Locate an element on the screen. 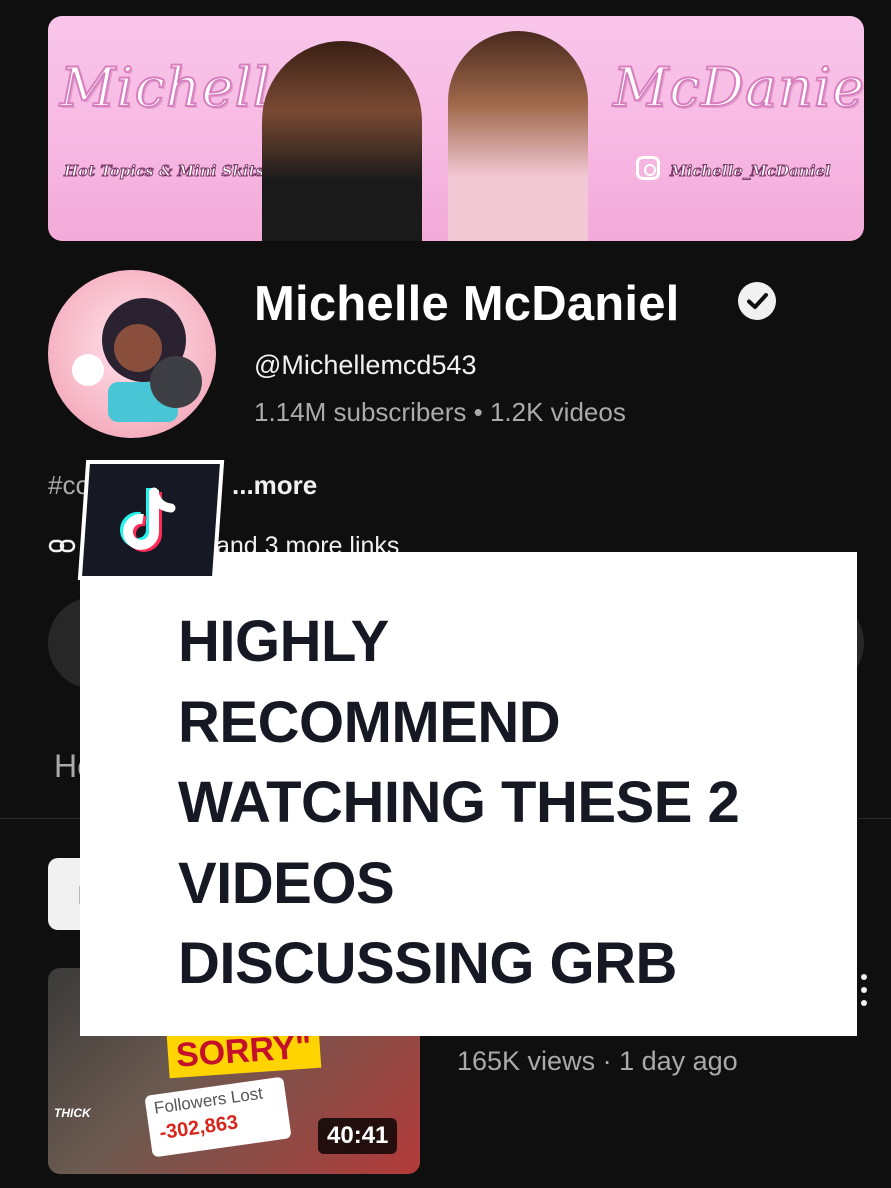 The height and width of the screenshot is (1188, 891). channel-description: #co is located at coordinates (69, 485).